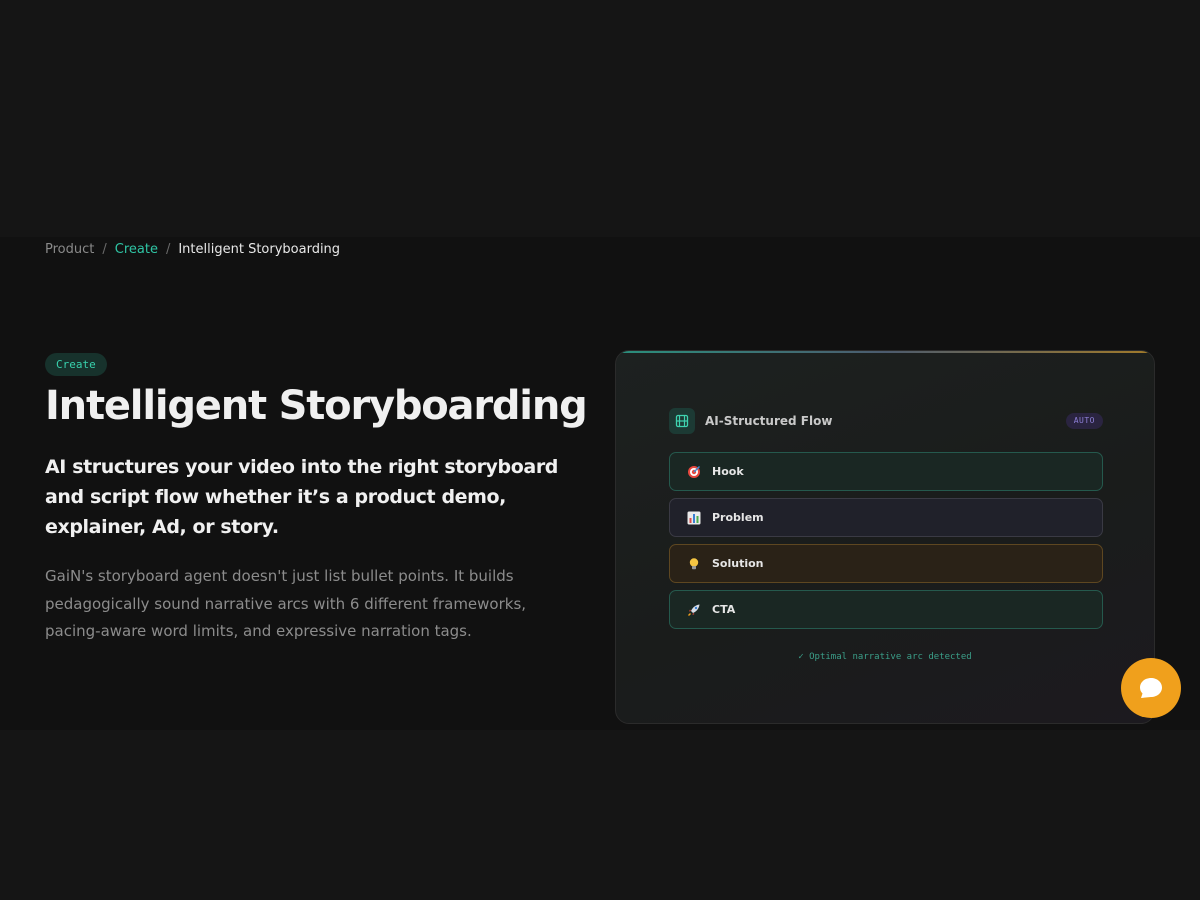  Describe the element at coordinates (694, 610) in the screenshot. I see `rocket-icon` at that location.